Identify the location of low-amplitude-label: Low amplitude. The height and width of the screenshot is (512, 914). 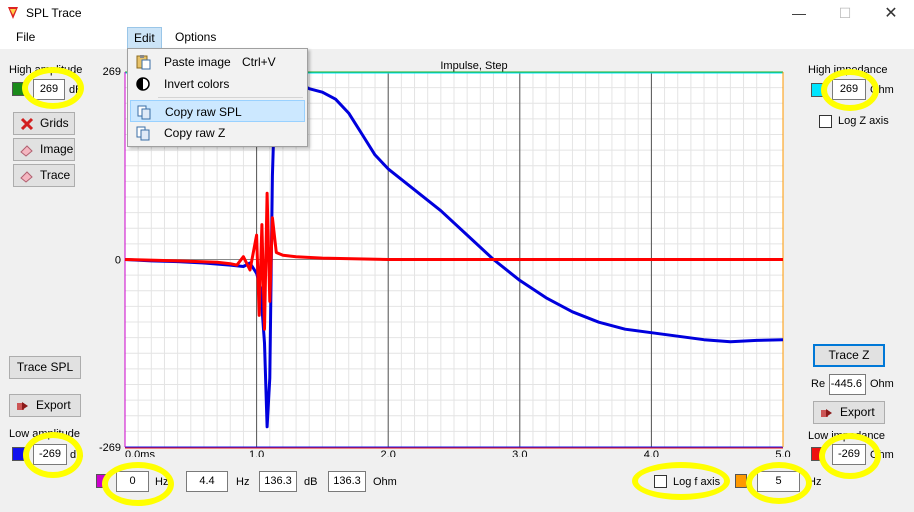
(44, 434).